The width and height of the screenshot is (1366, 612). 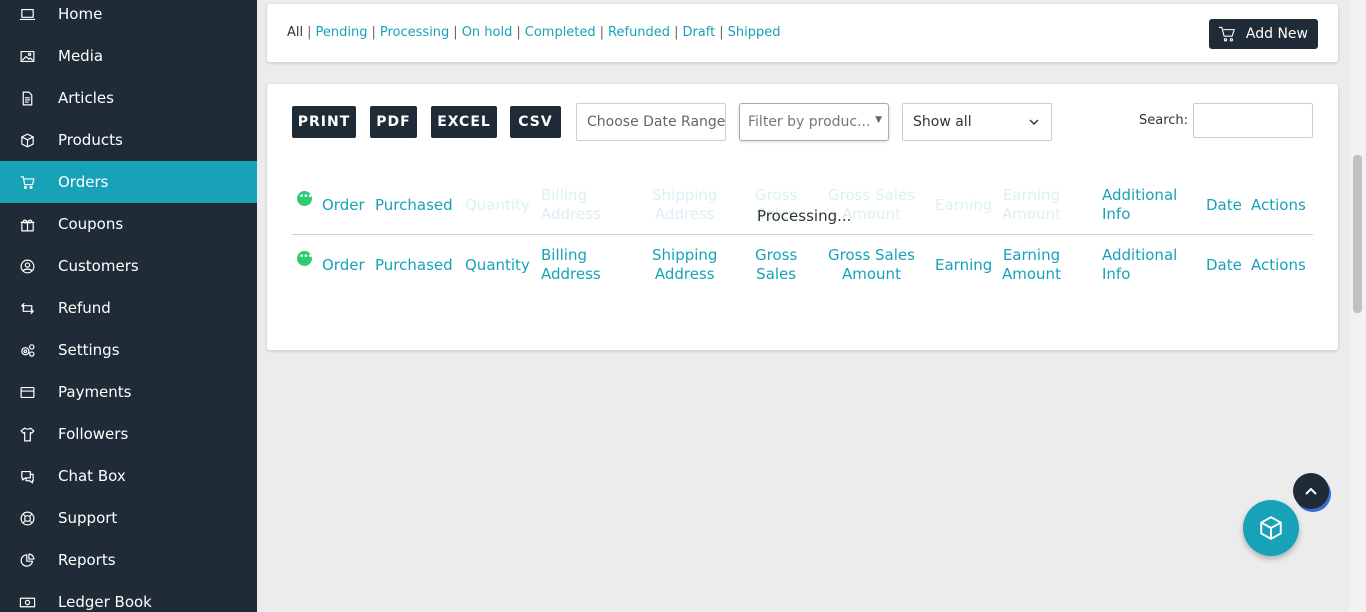 I want to click on header-text: Billing, so click(x=564, y=255).